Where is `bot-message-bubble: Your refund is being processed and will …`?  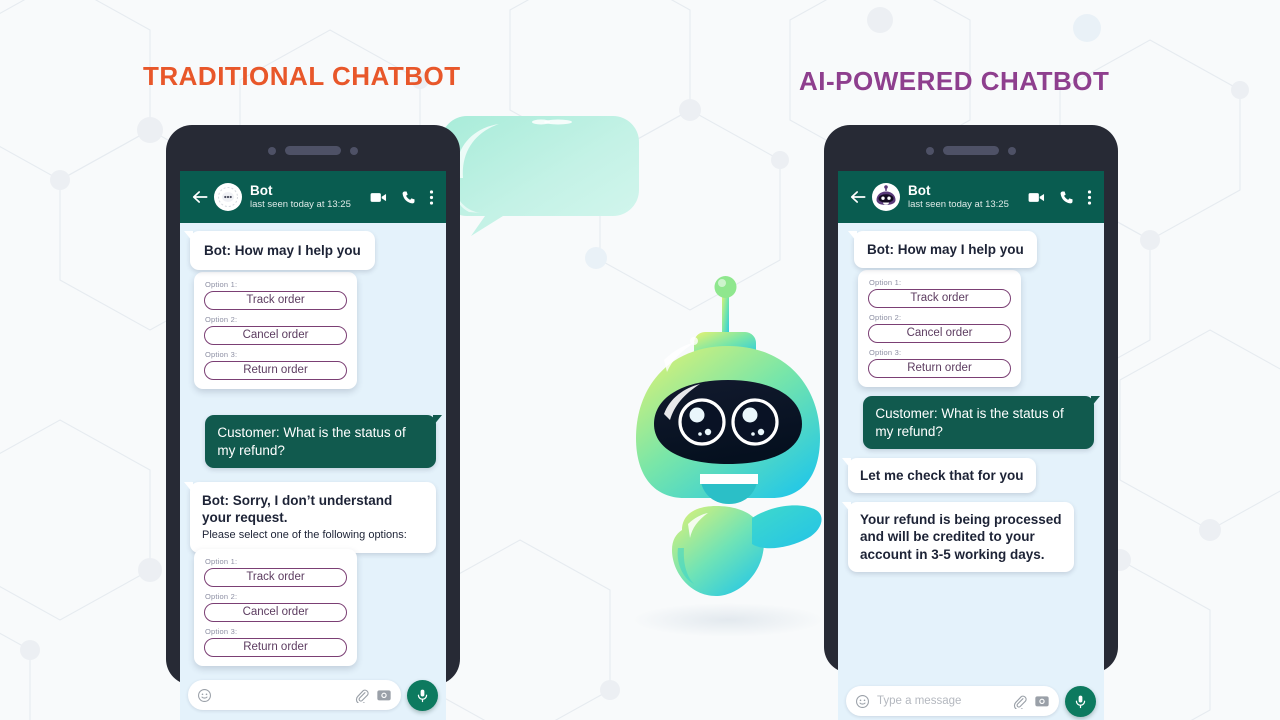 bot-message-bubble: Your refund is being processed and will … is located at coordinates (958, 537).